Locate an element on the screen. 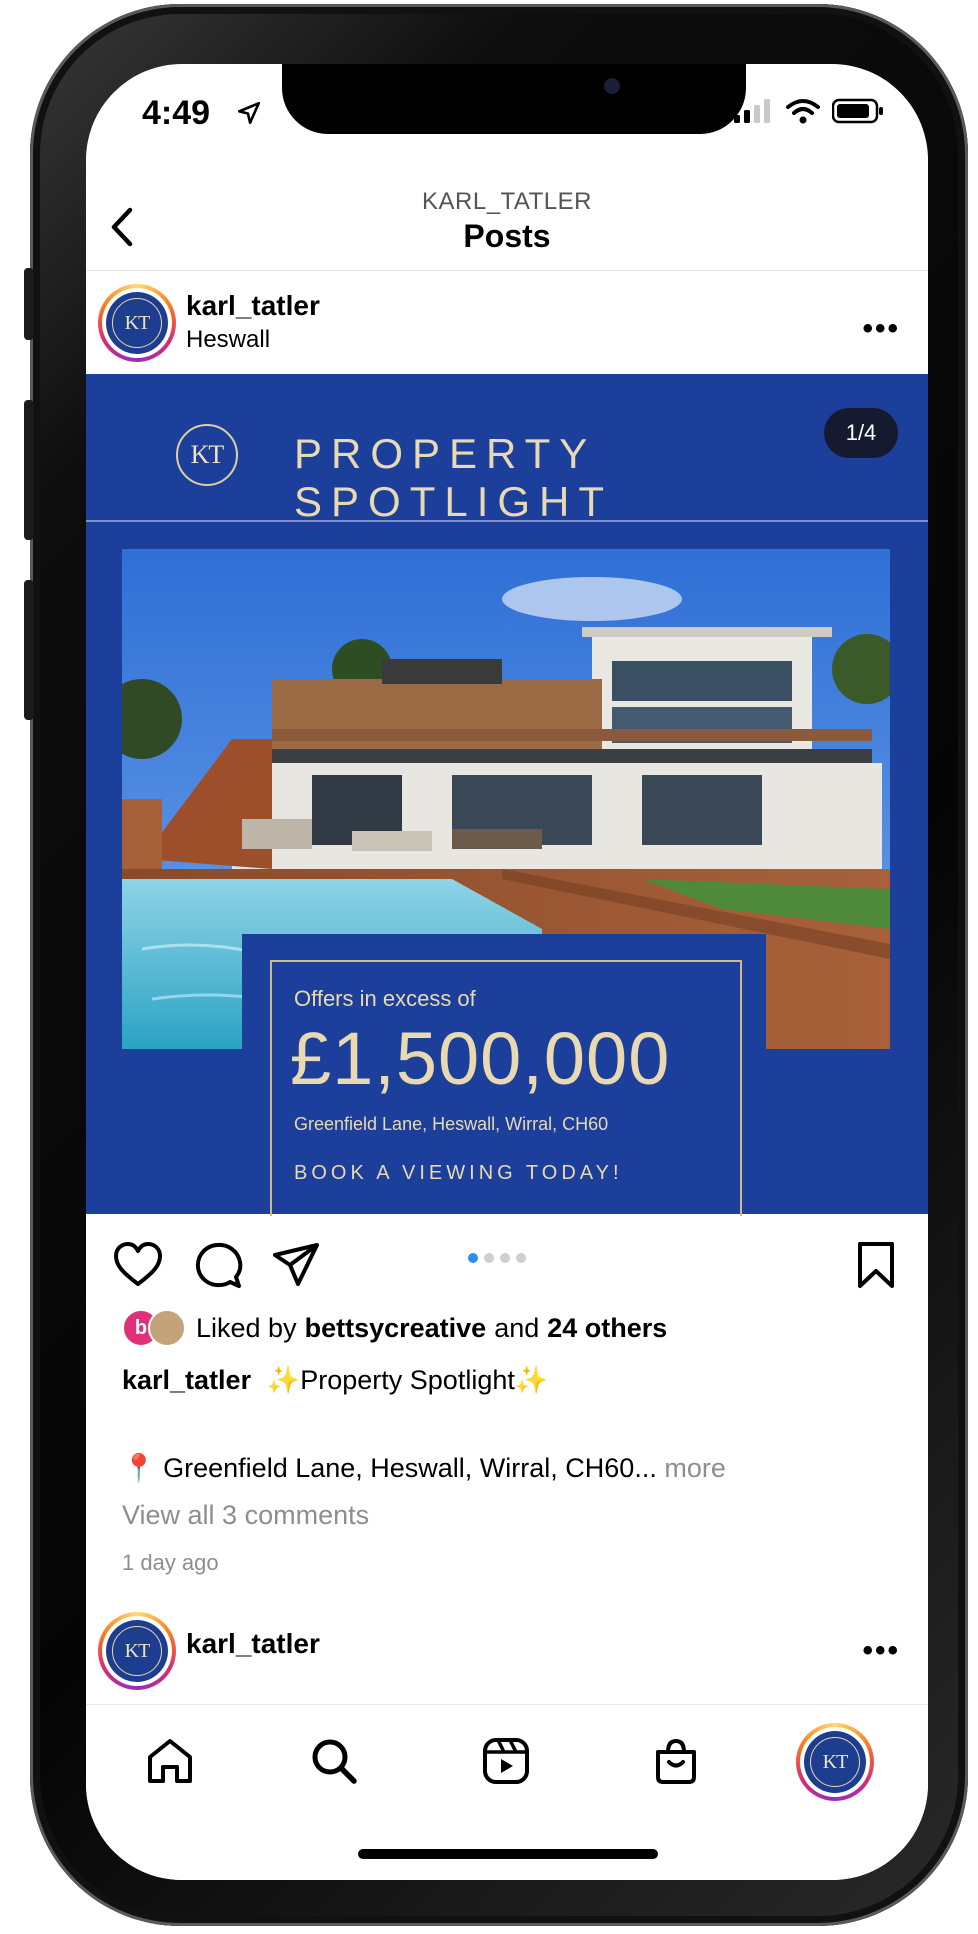 This screenshot has height=1934, width=978. likes-joiner: and is located at coordinates (517, 1327).